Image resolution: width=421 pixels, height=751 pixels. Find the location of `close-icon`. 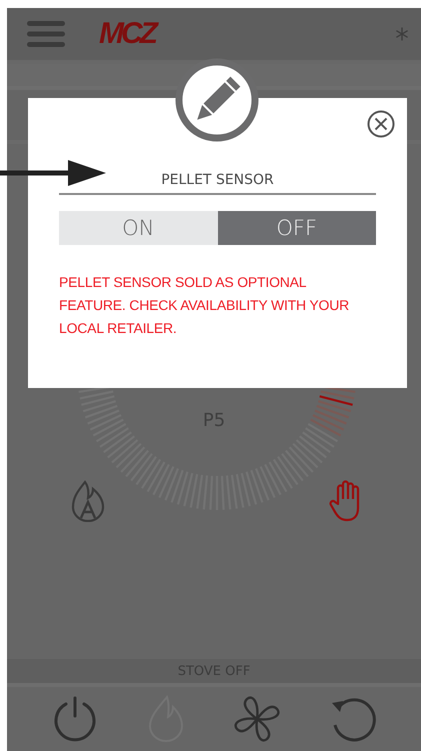

close-icon is located at coordinates (381, 124).